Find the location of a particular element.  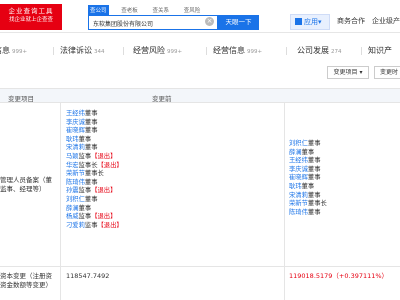

site-logo: 企业查询工具 找企业就上企查查 is located at coordinates (31, 17).